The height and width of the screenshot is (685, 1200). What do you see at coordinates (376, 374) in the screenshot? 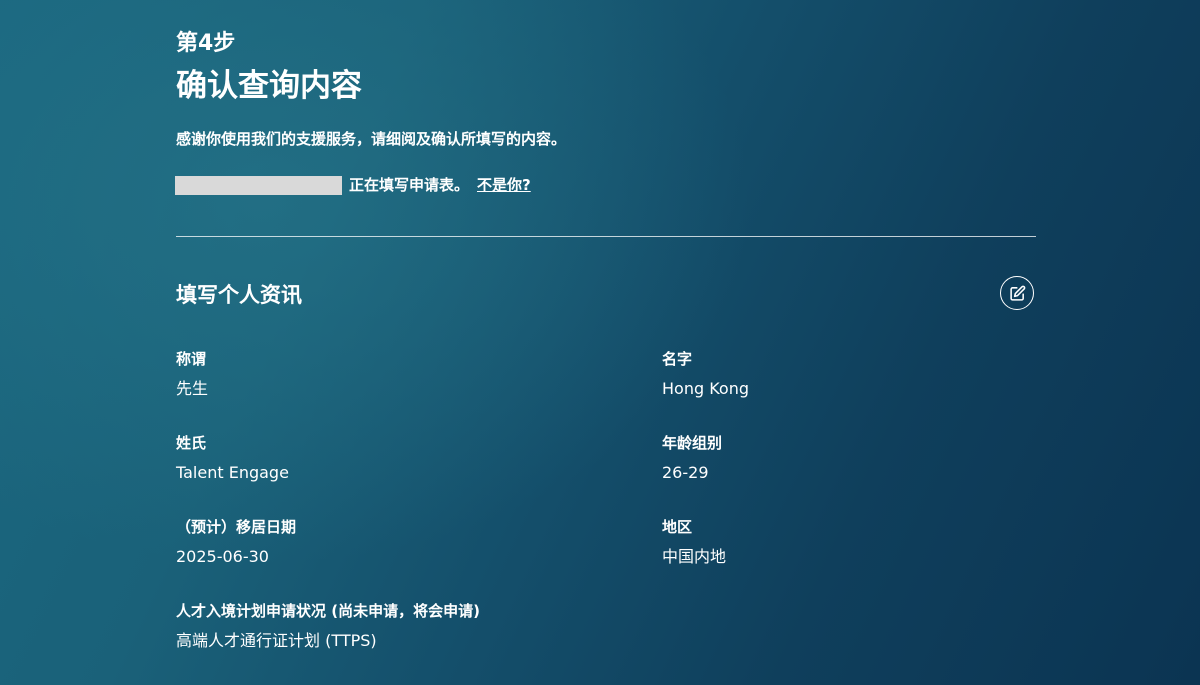
I see `field-salutation: 称谓 先生` at bounding box center [376, 374].